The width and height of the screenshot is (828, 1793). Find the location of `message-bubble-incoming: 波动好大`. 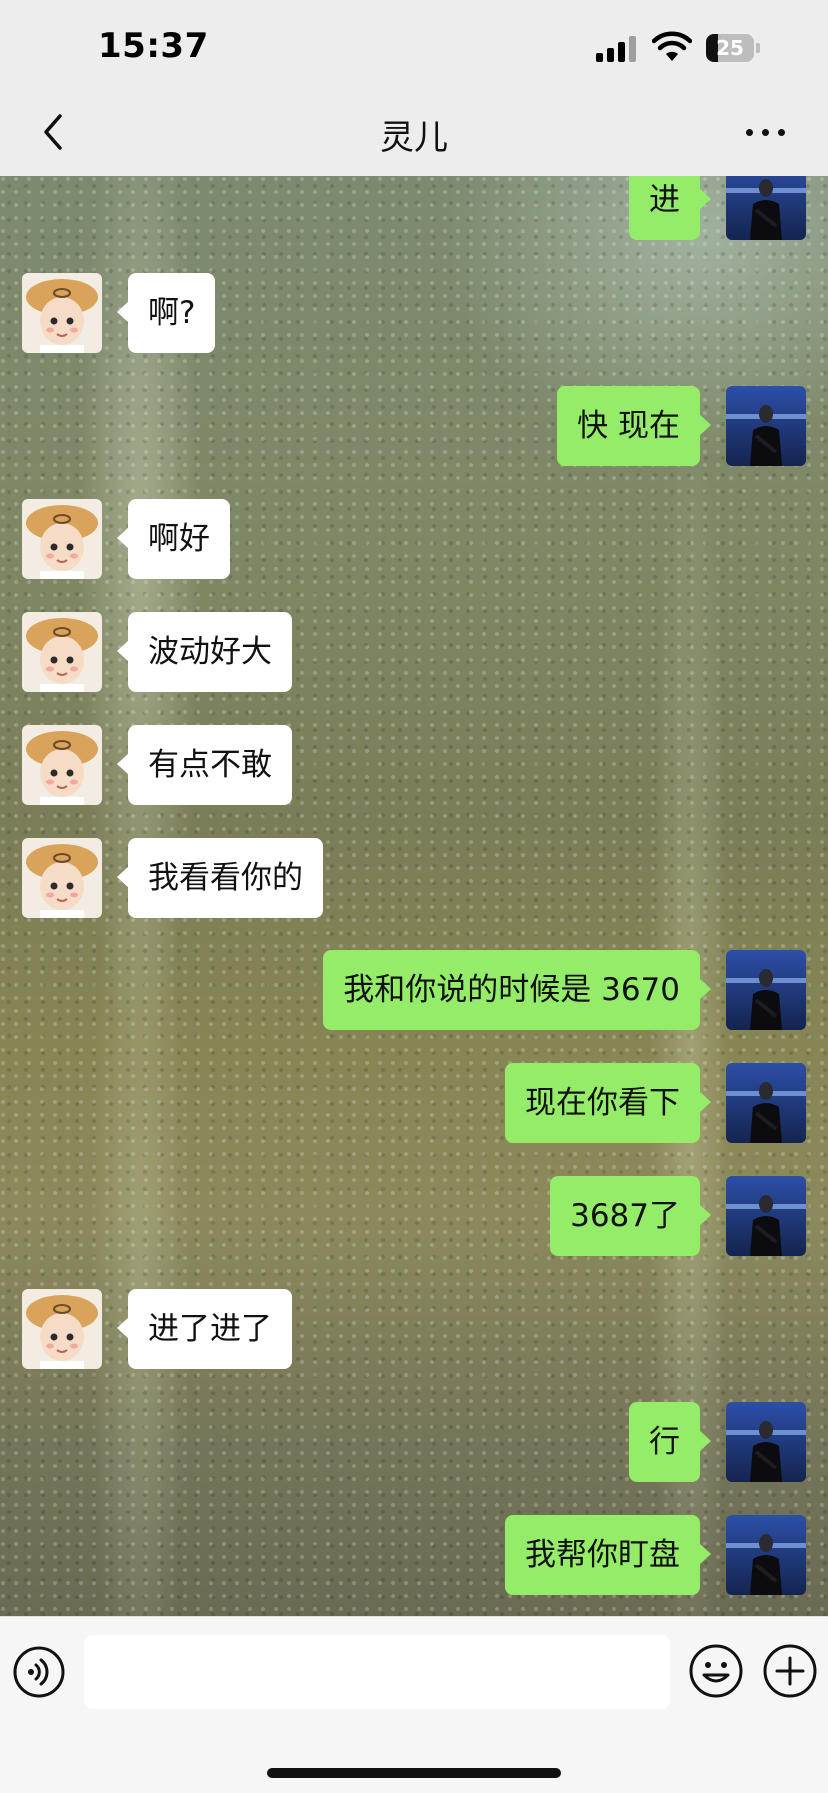

message-bubble-incoming: 波动好大 is located at coordinates (204, 652).